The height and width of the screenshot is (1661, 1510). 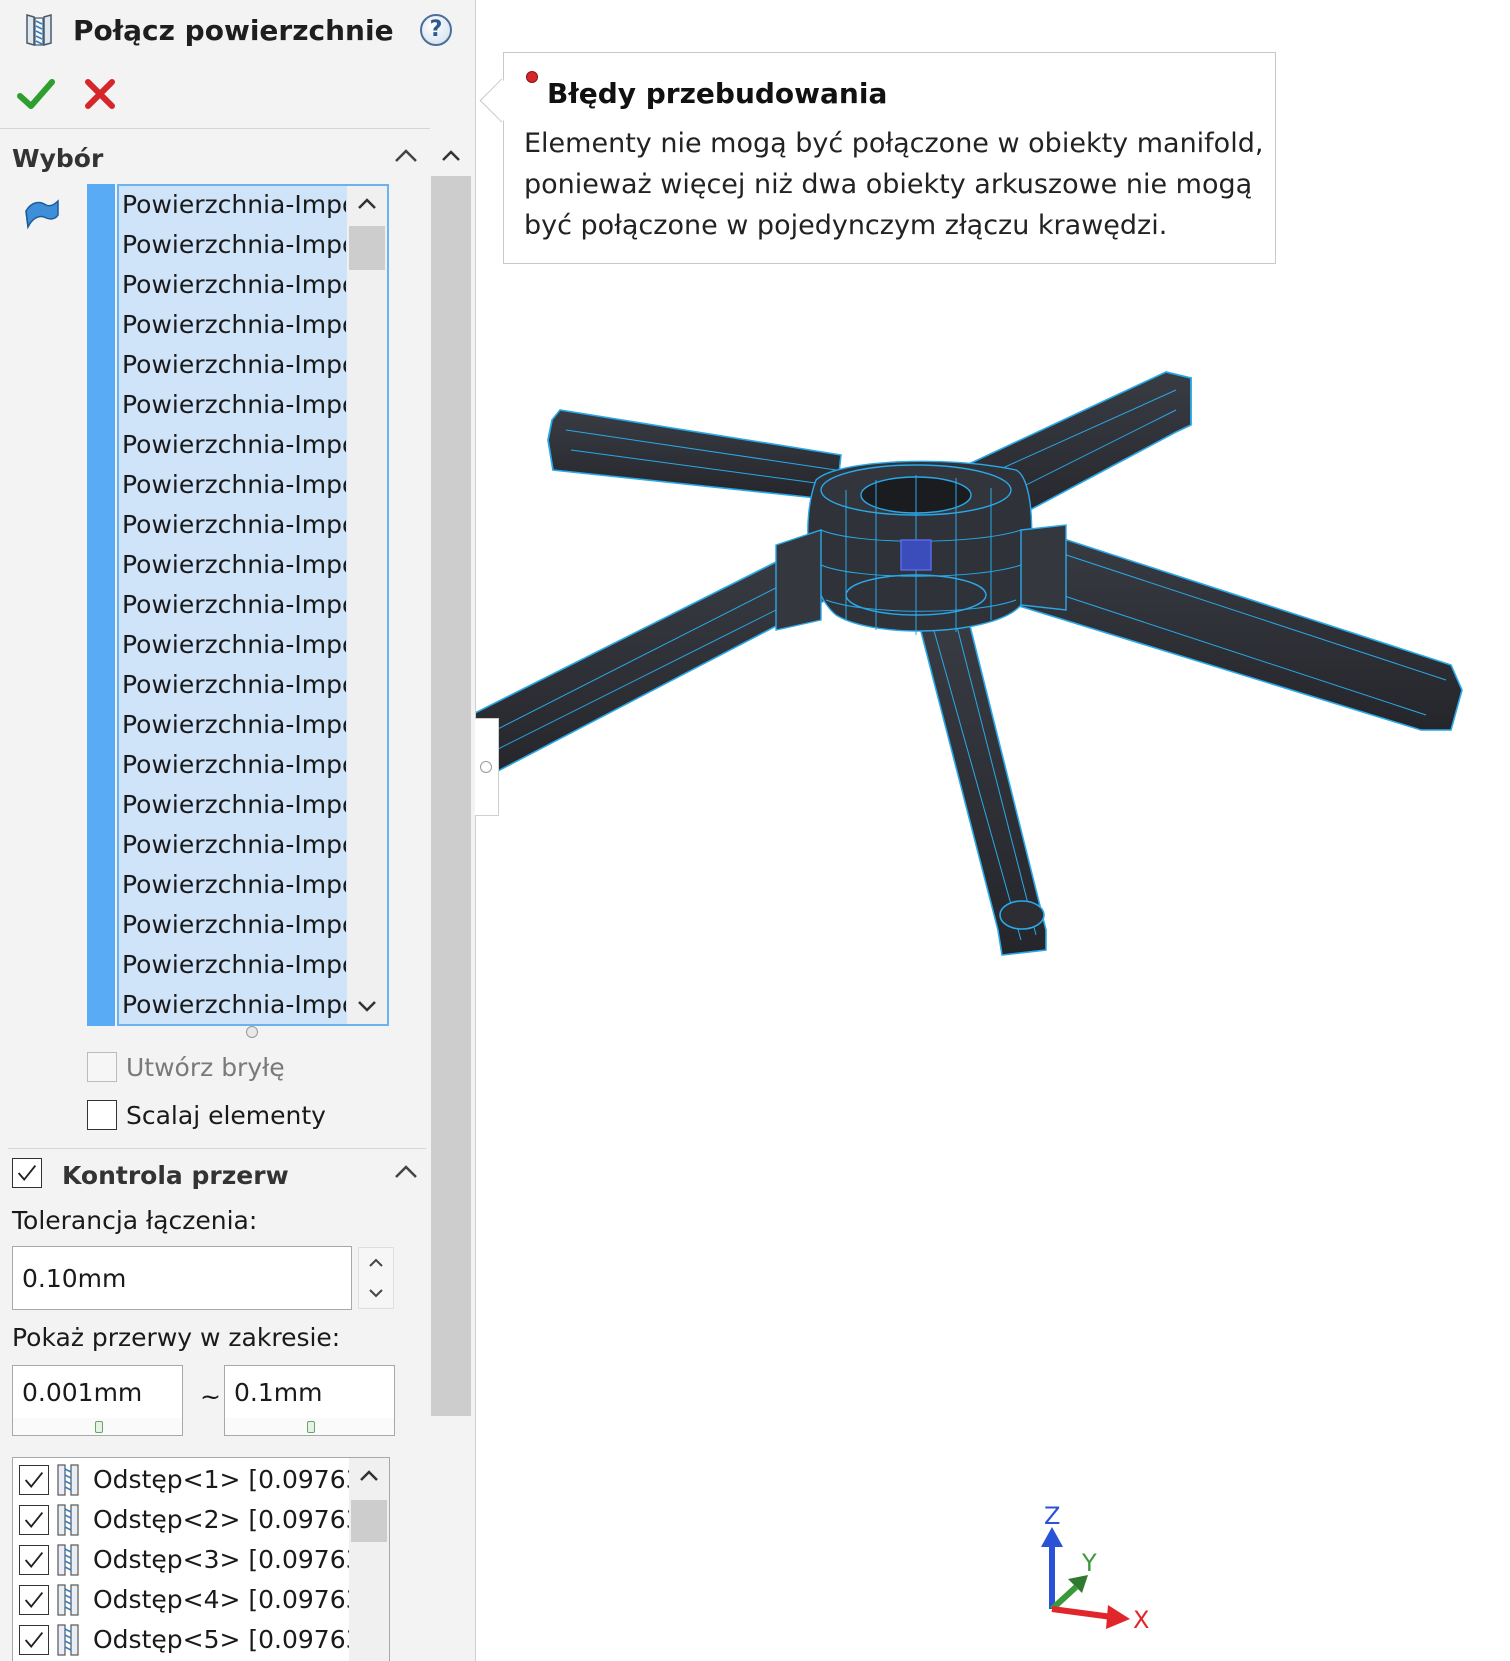 I want to click on spin-down-icon, so click(x=376, y=1293).